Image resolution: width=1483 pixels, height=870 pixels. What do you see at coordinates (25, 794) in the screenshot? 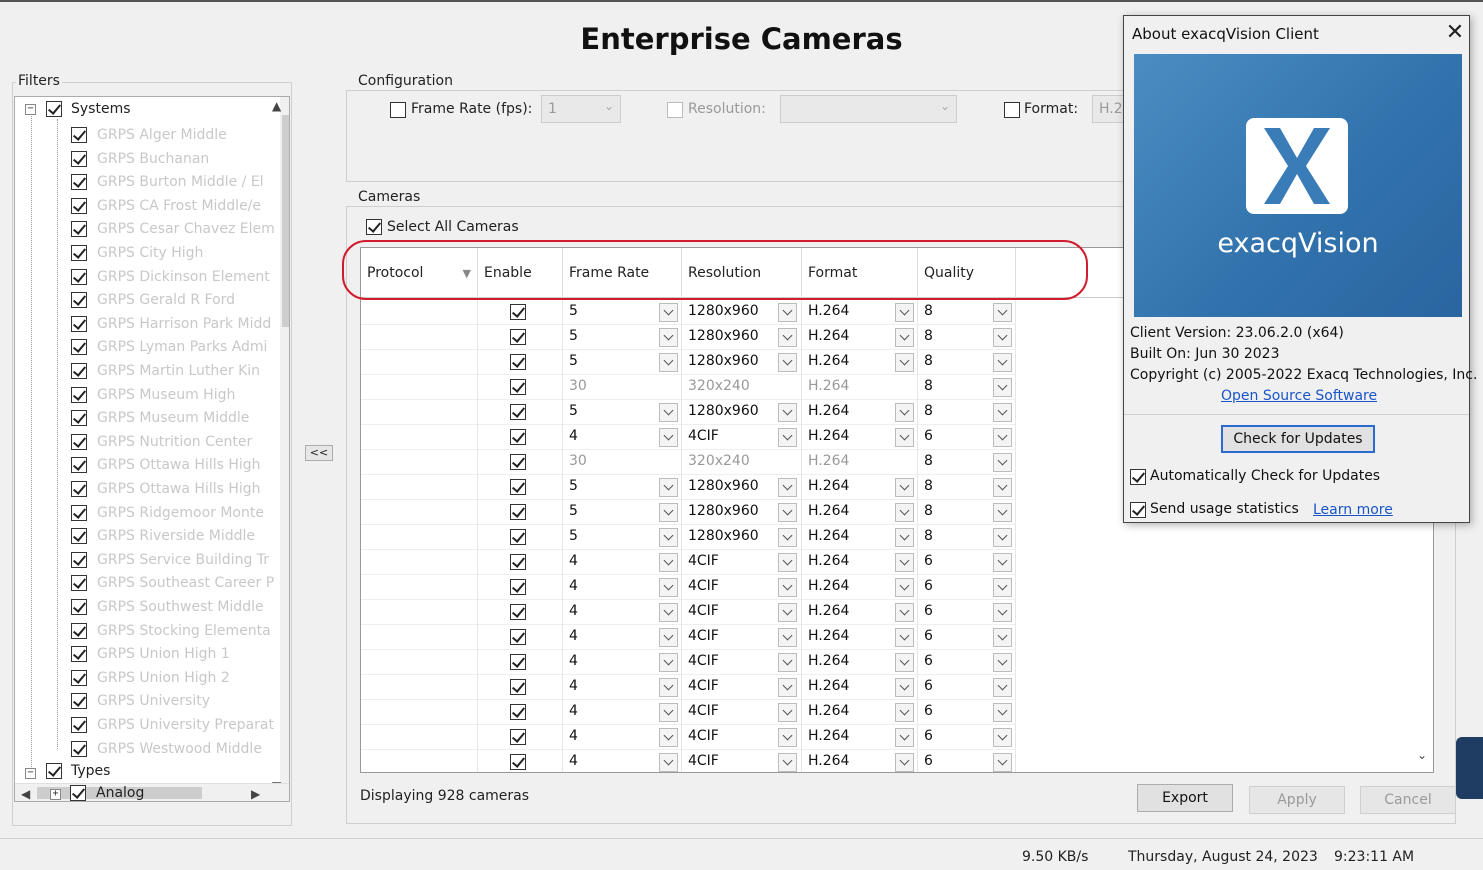
I see `scroll-left-icon: ◀` at bounding box center [25, 794].